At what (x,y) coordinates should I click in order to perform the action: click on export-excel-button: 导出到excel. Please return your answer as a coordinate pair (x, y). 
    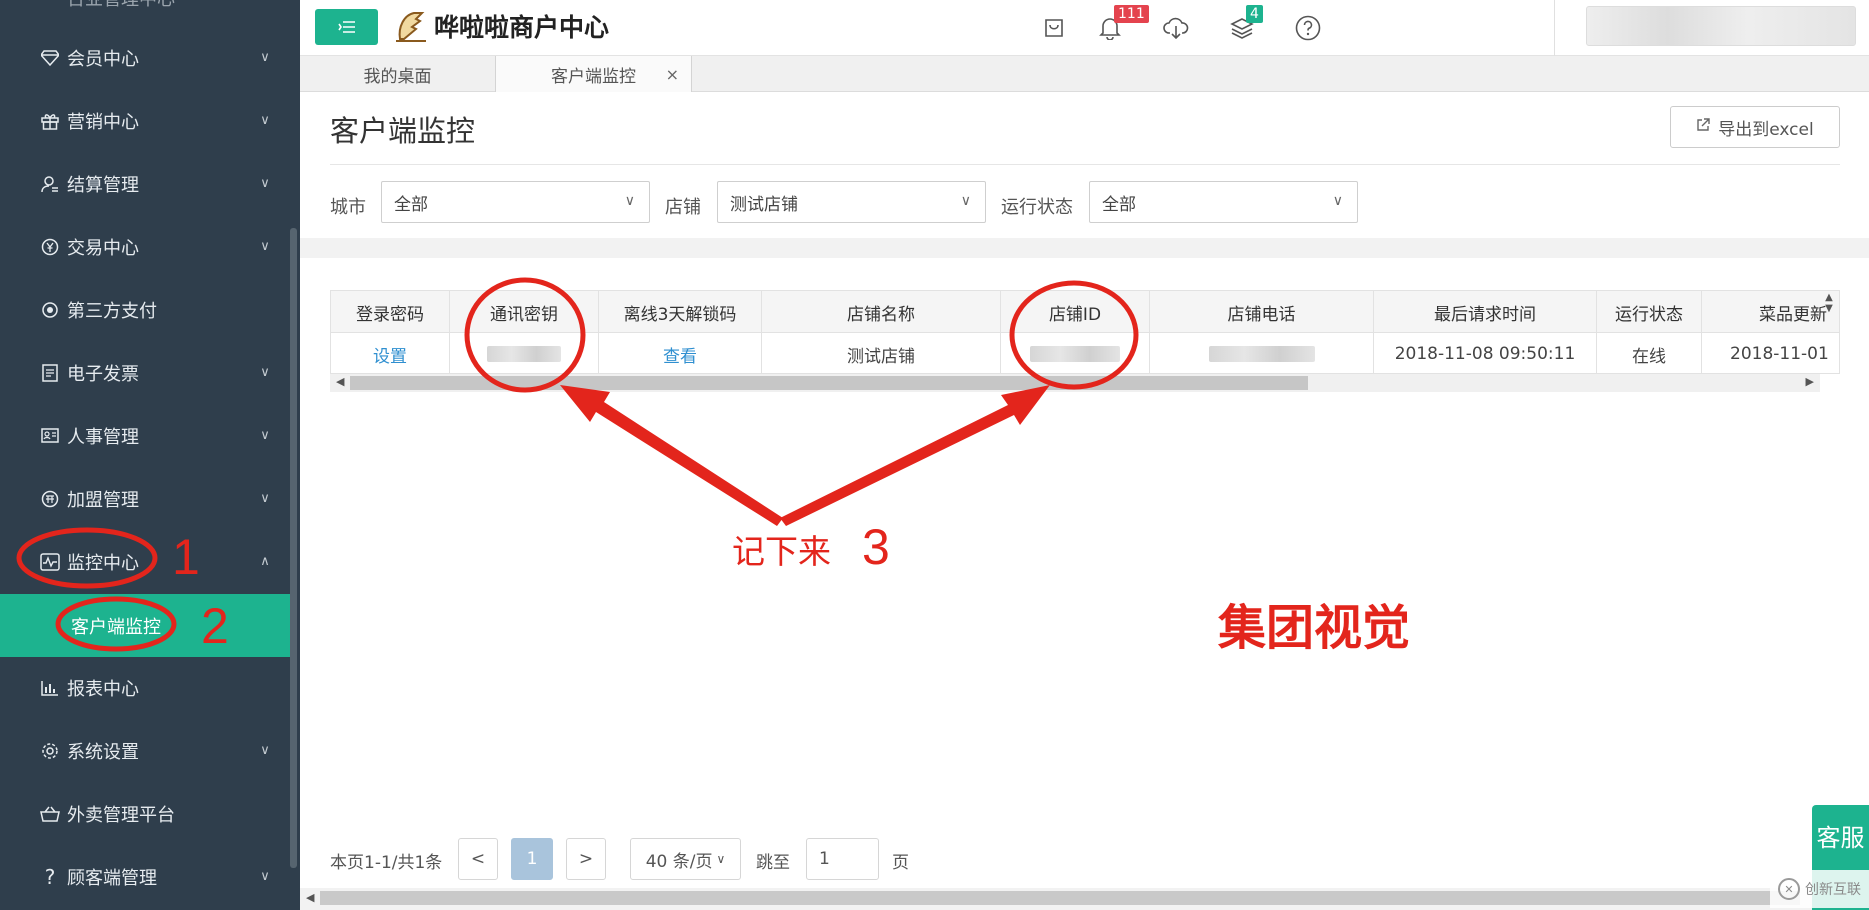
    Looking at the image, I should click on (1755, 127).